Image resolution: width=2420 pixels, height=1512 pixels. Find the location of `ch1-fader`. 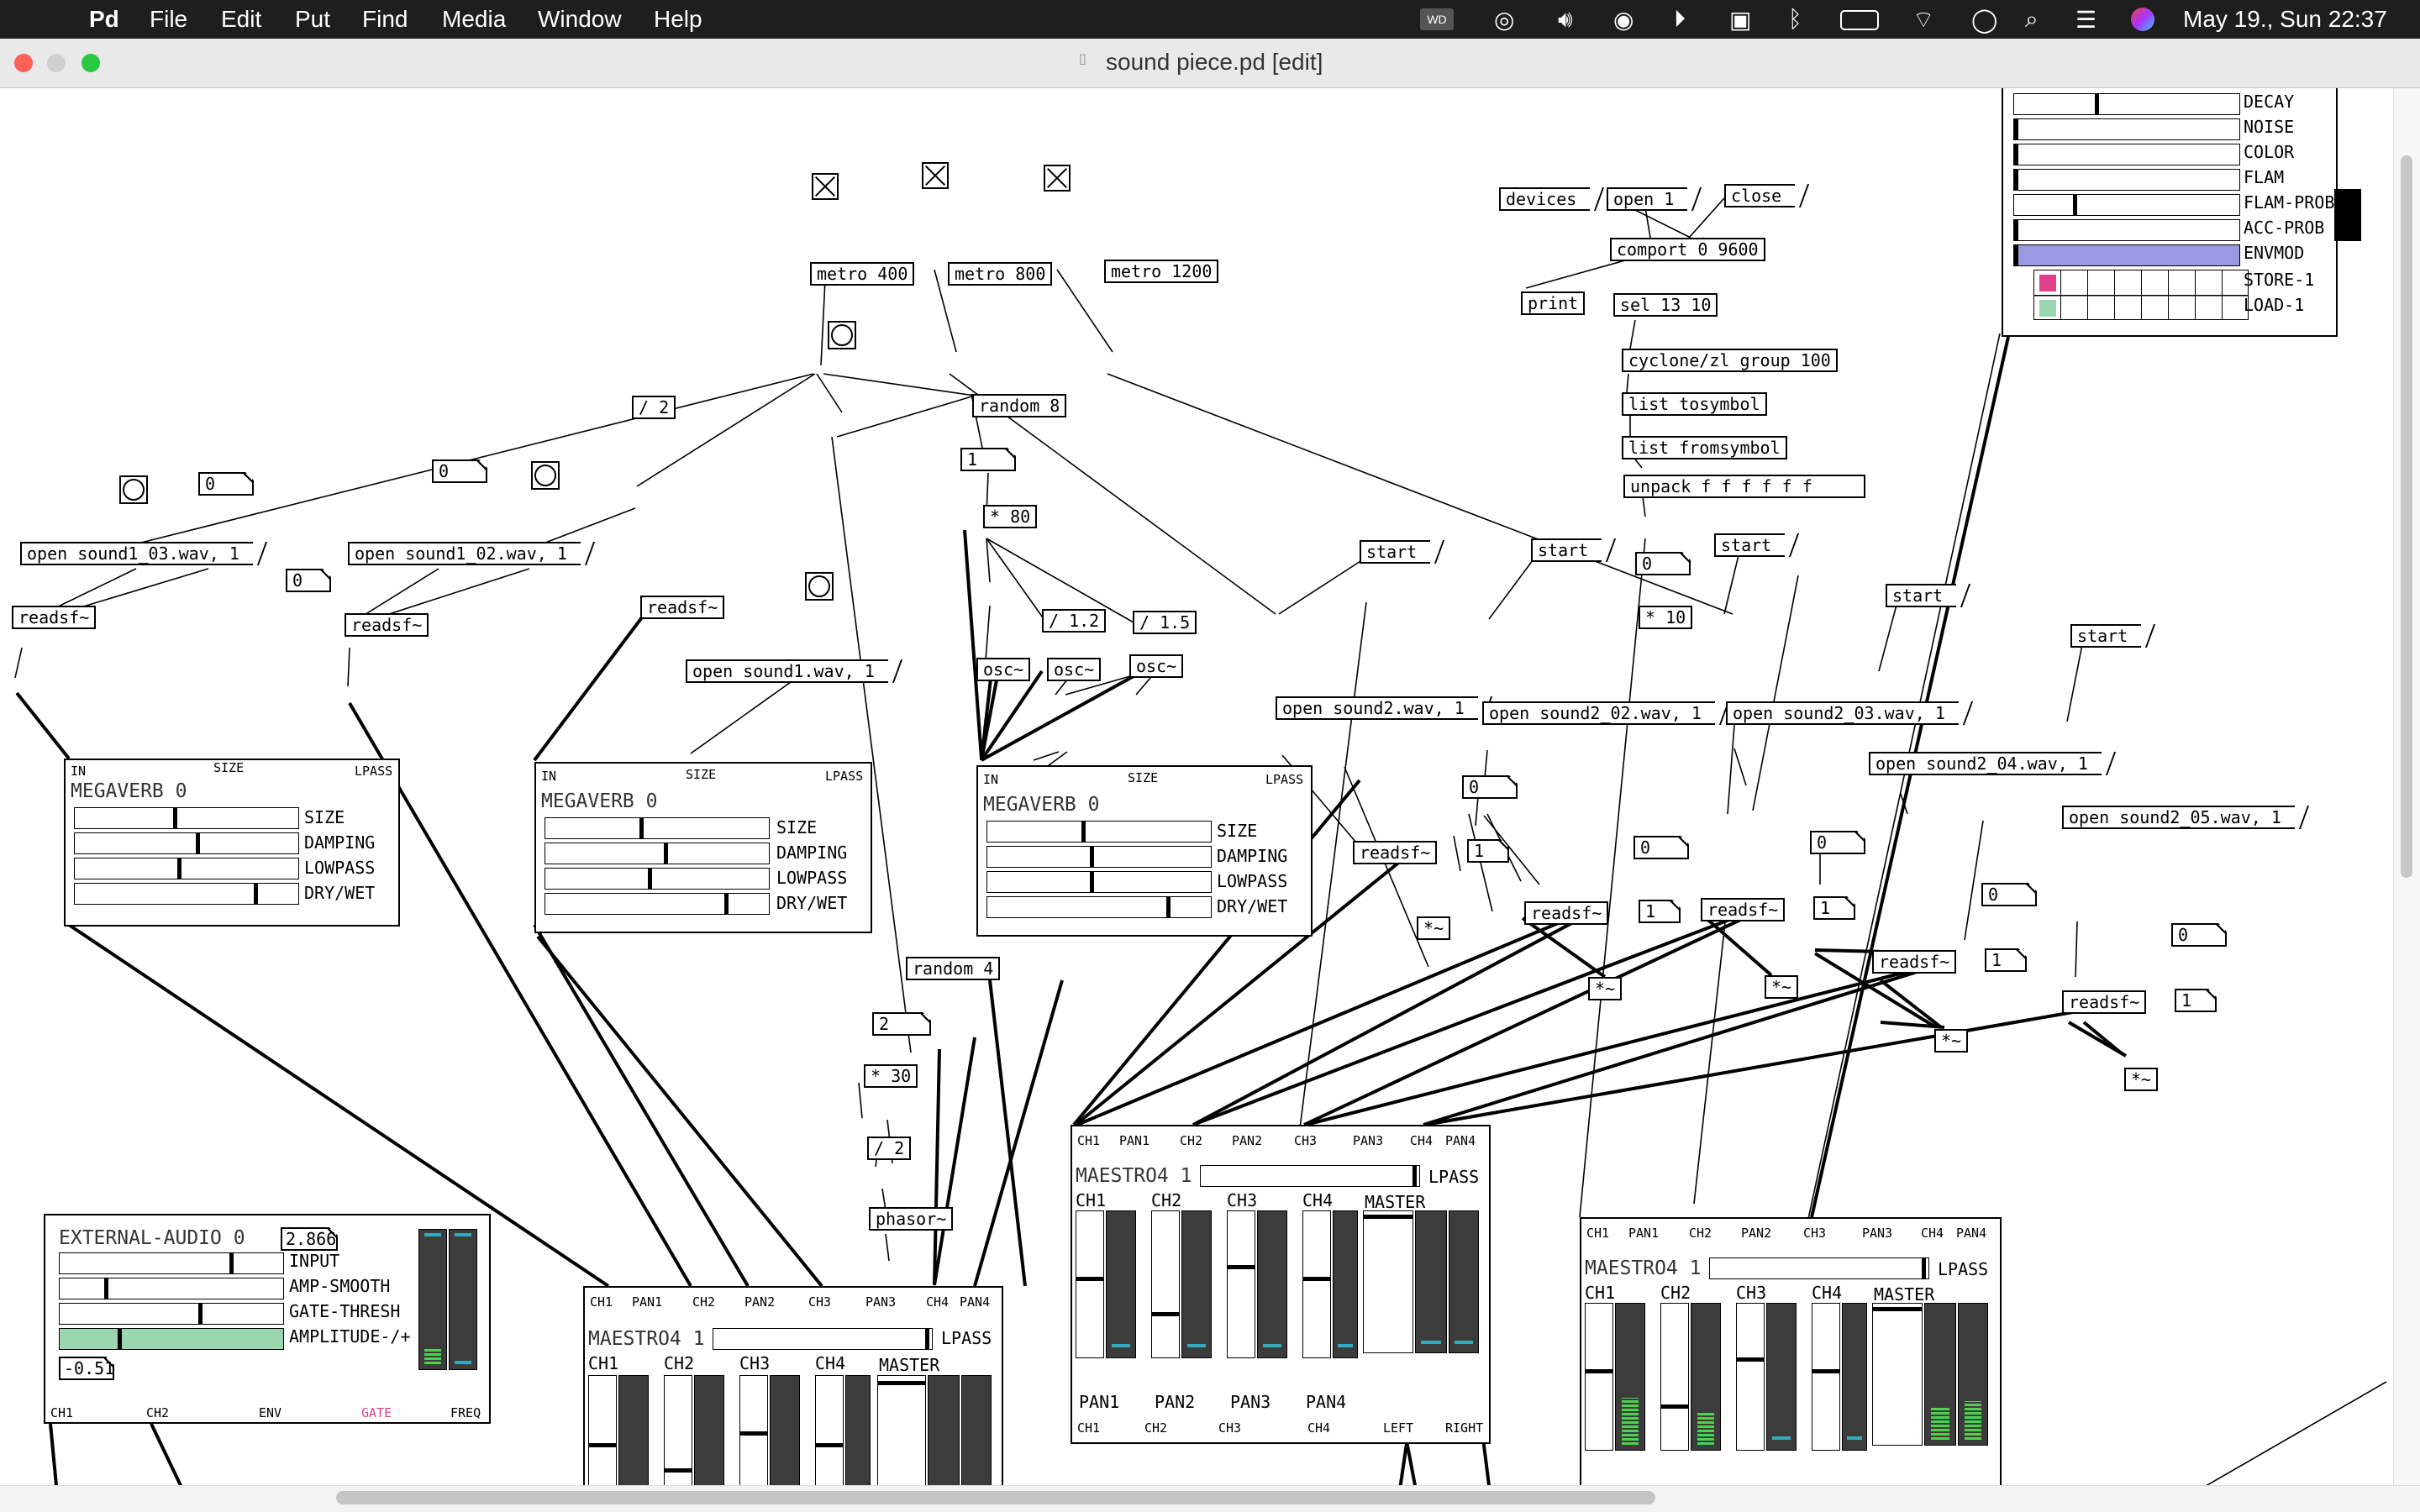

ch1-fader is located at coordinates (1090, 1284).